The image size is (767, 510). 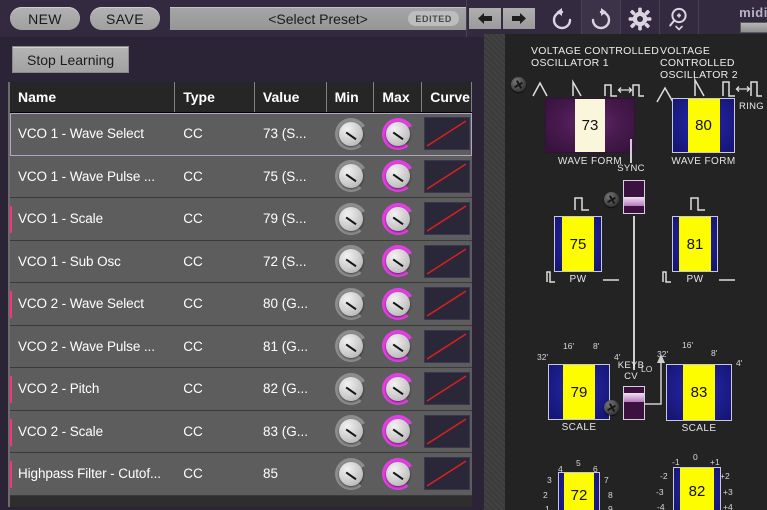 I want to click on arrow-right-icon, so click(x=519, y=18).